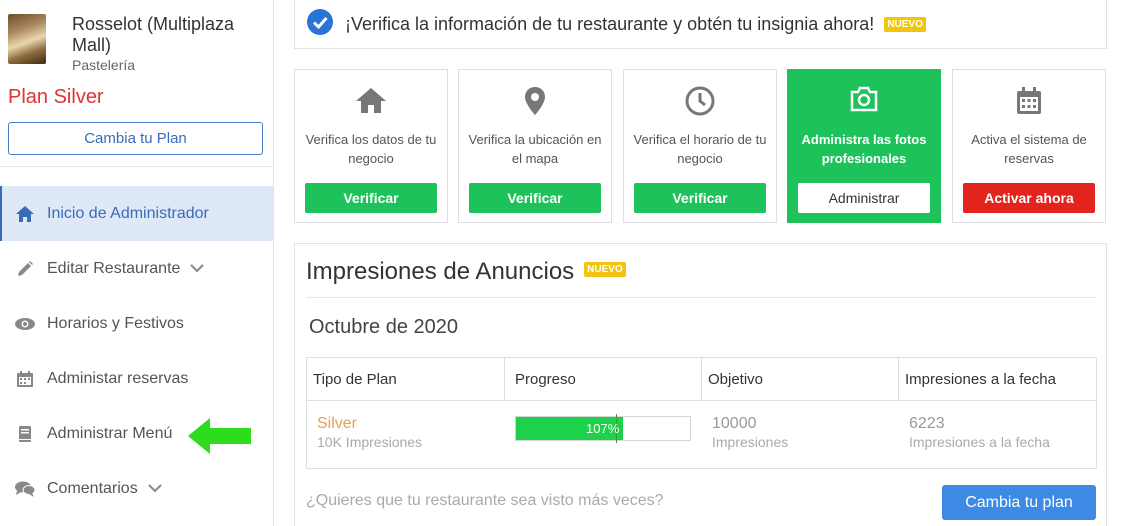  What do you see at coordinates (25, 489) in the screenshot?
I see `comments-icon` at bounding box center [25, 489].